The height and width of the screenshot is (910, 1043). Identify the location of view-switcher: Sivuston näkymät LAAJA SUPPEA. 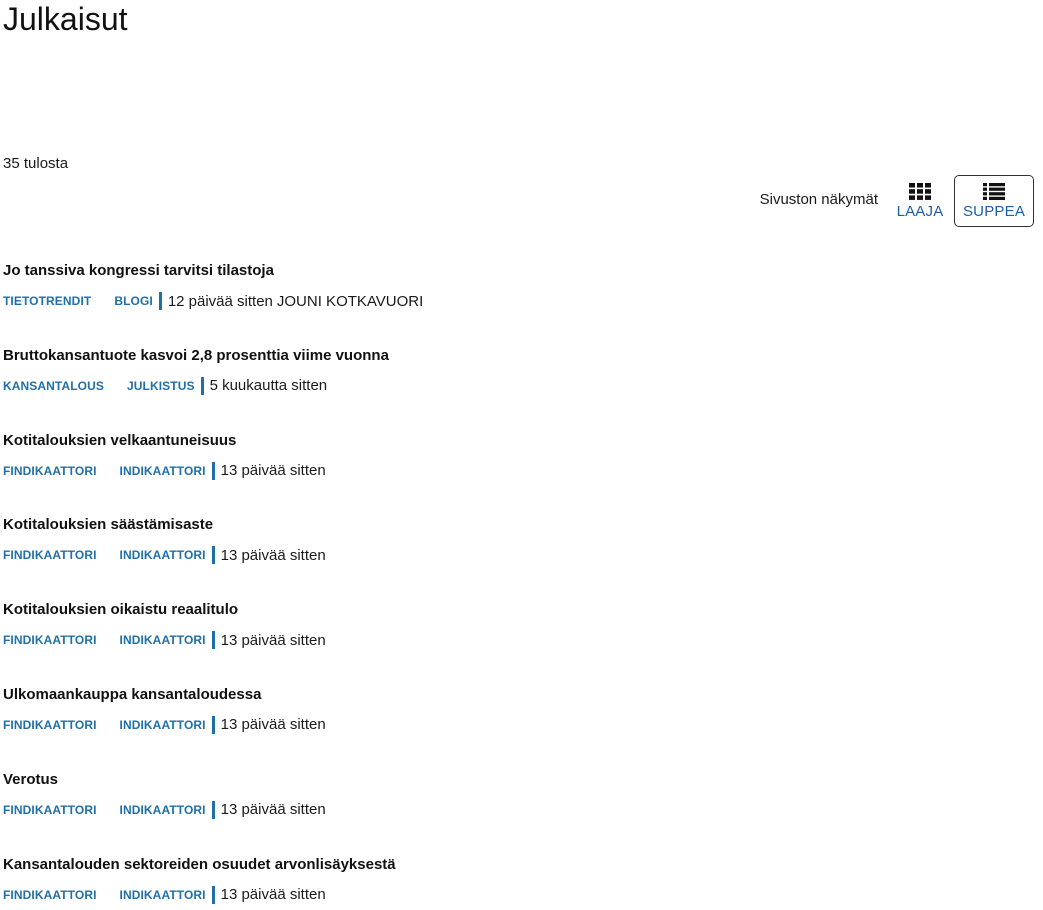
(897, 201).